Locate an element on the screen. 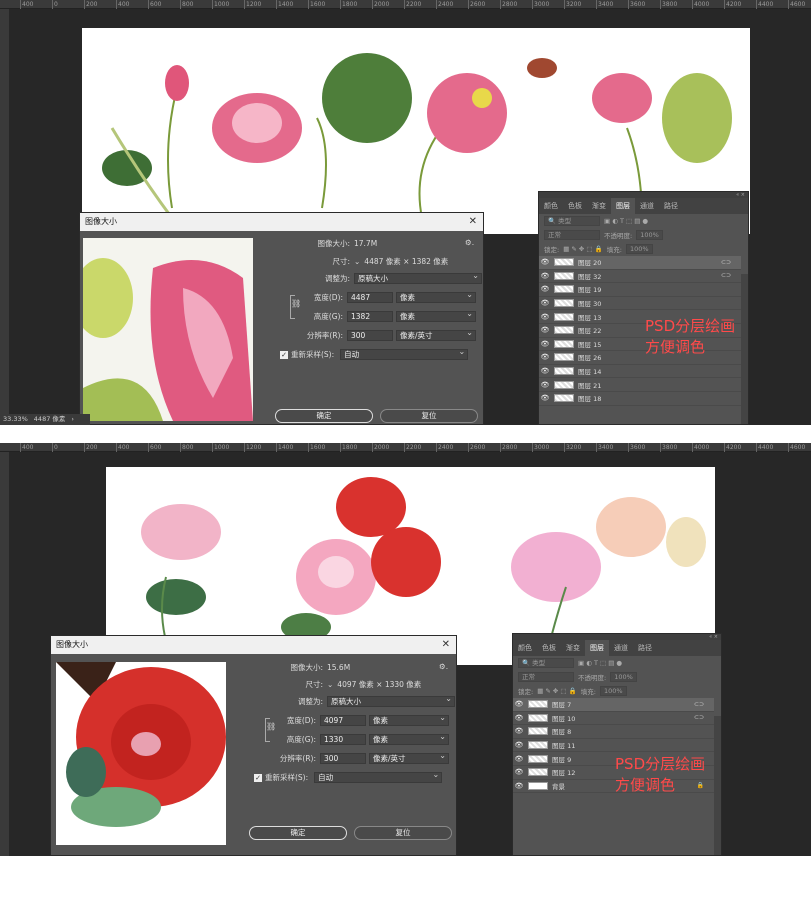 This screenshot has width=811, height=900. image-size-value: 15.6M is located at coordinates (339, 667).